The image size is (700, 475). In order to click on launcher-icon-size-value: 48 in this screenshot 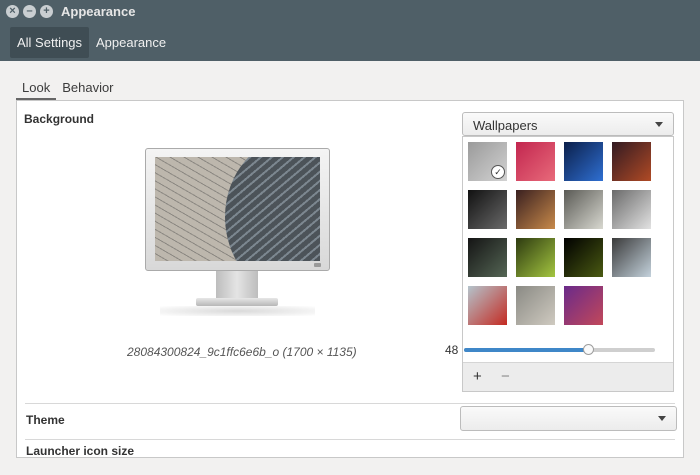, I will do `click(452, 350)`.